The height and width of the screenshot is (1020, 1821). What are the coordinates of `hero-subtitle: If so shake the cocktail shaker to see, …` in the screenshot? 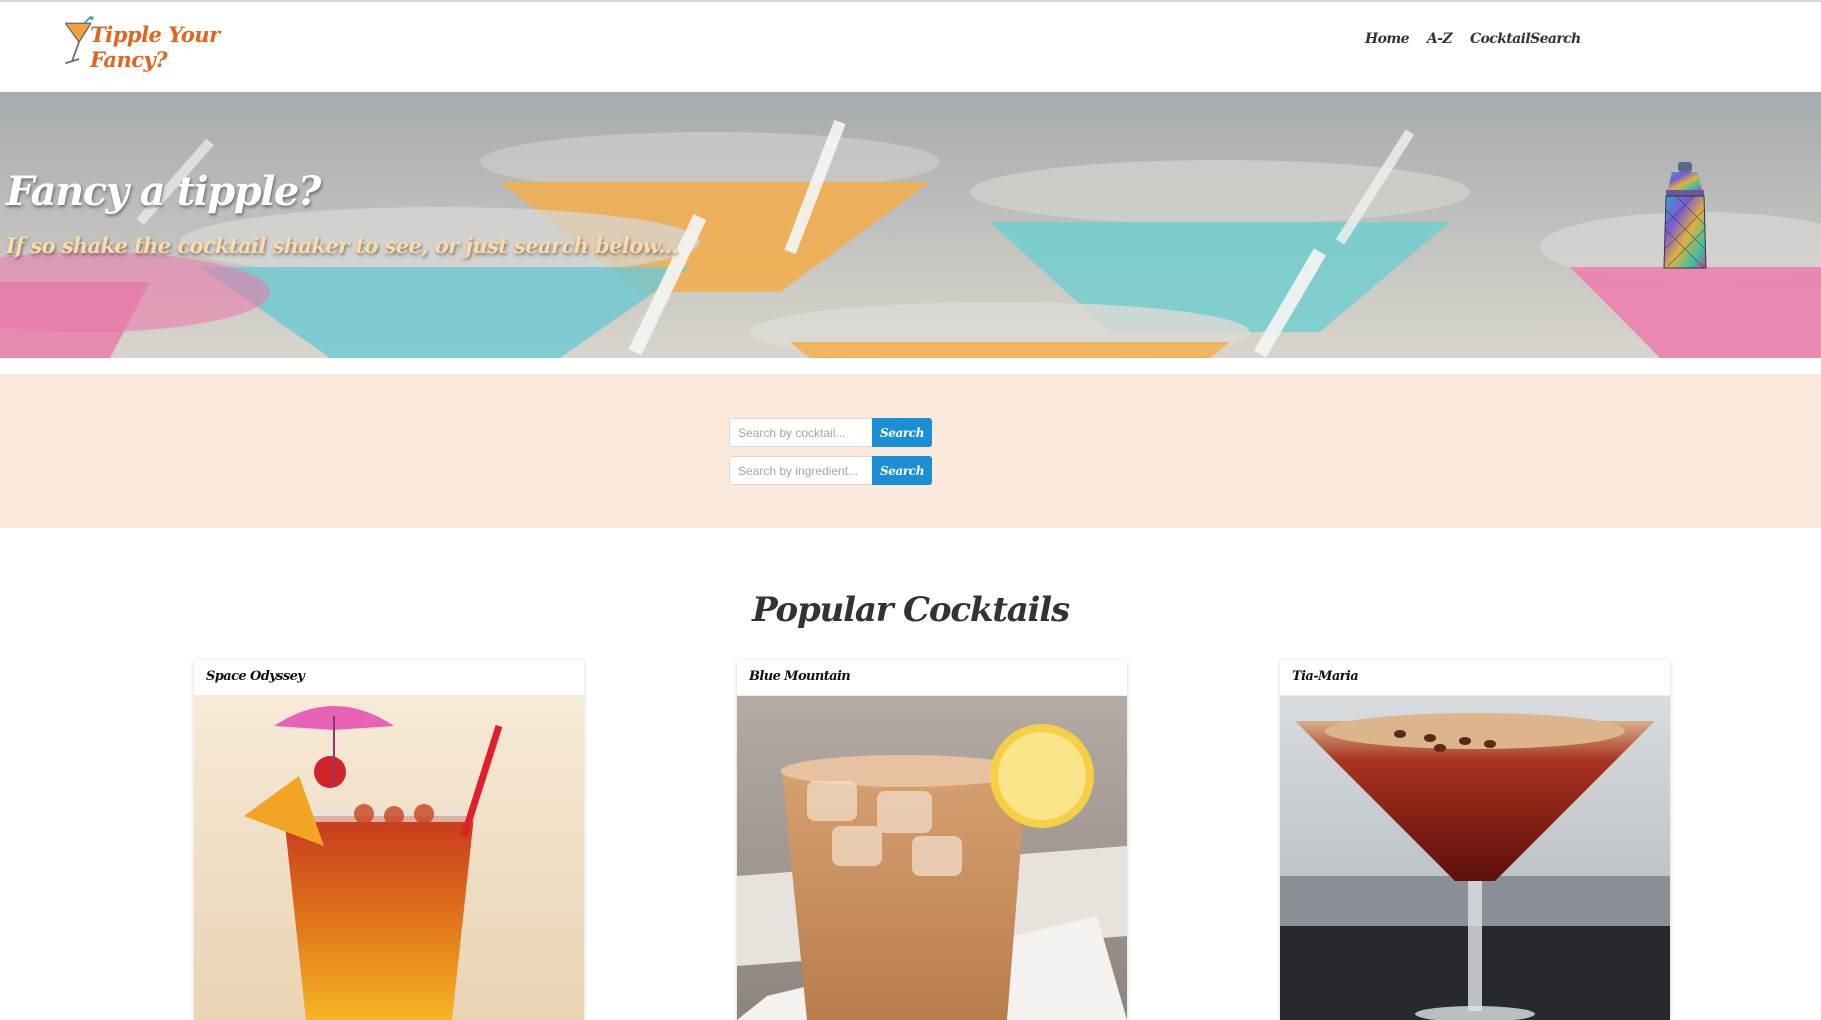 It's located at (342, 245).